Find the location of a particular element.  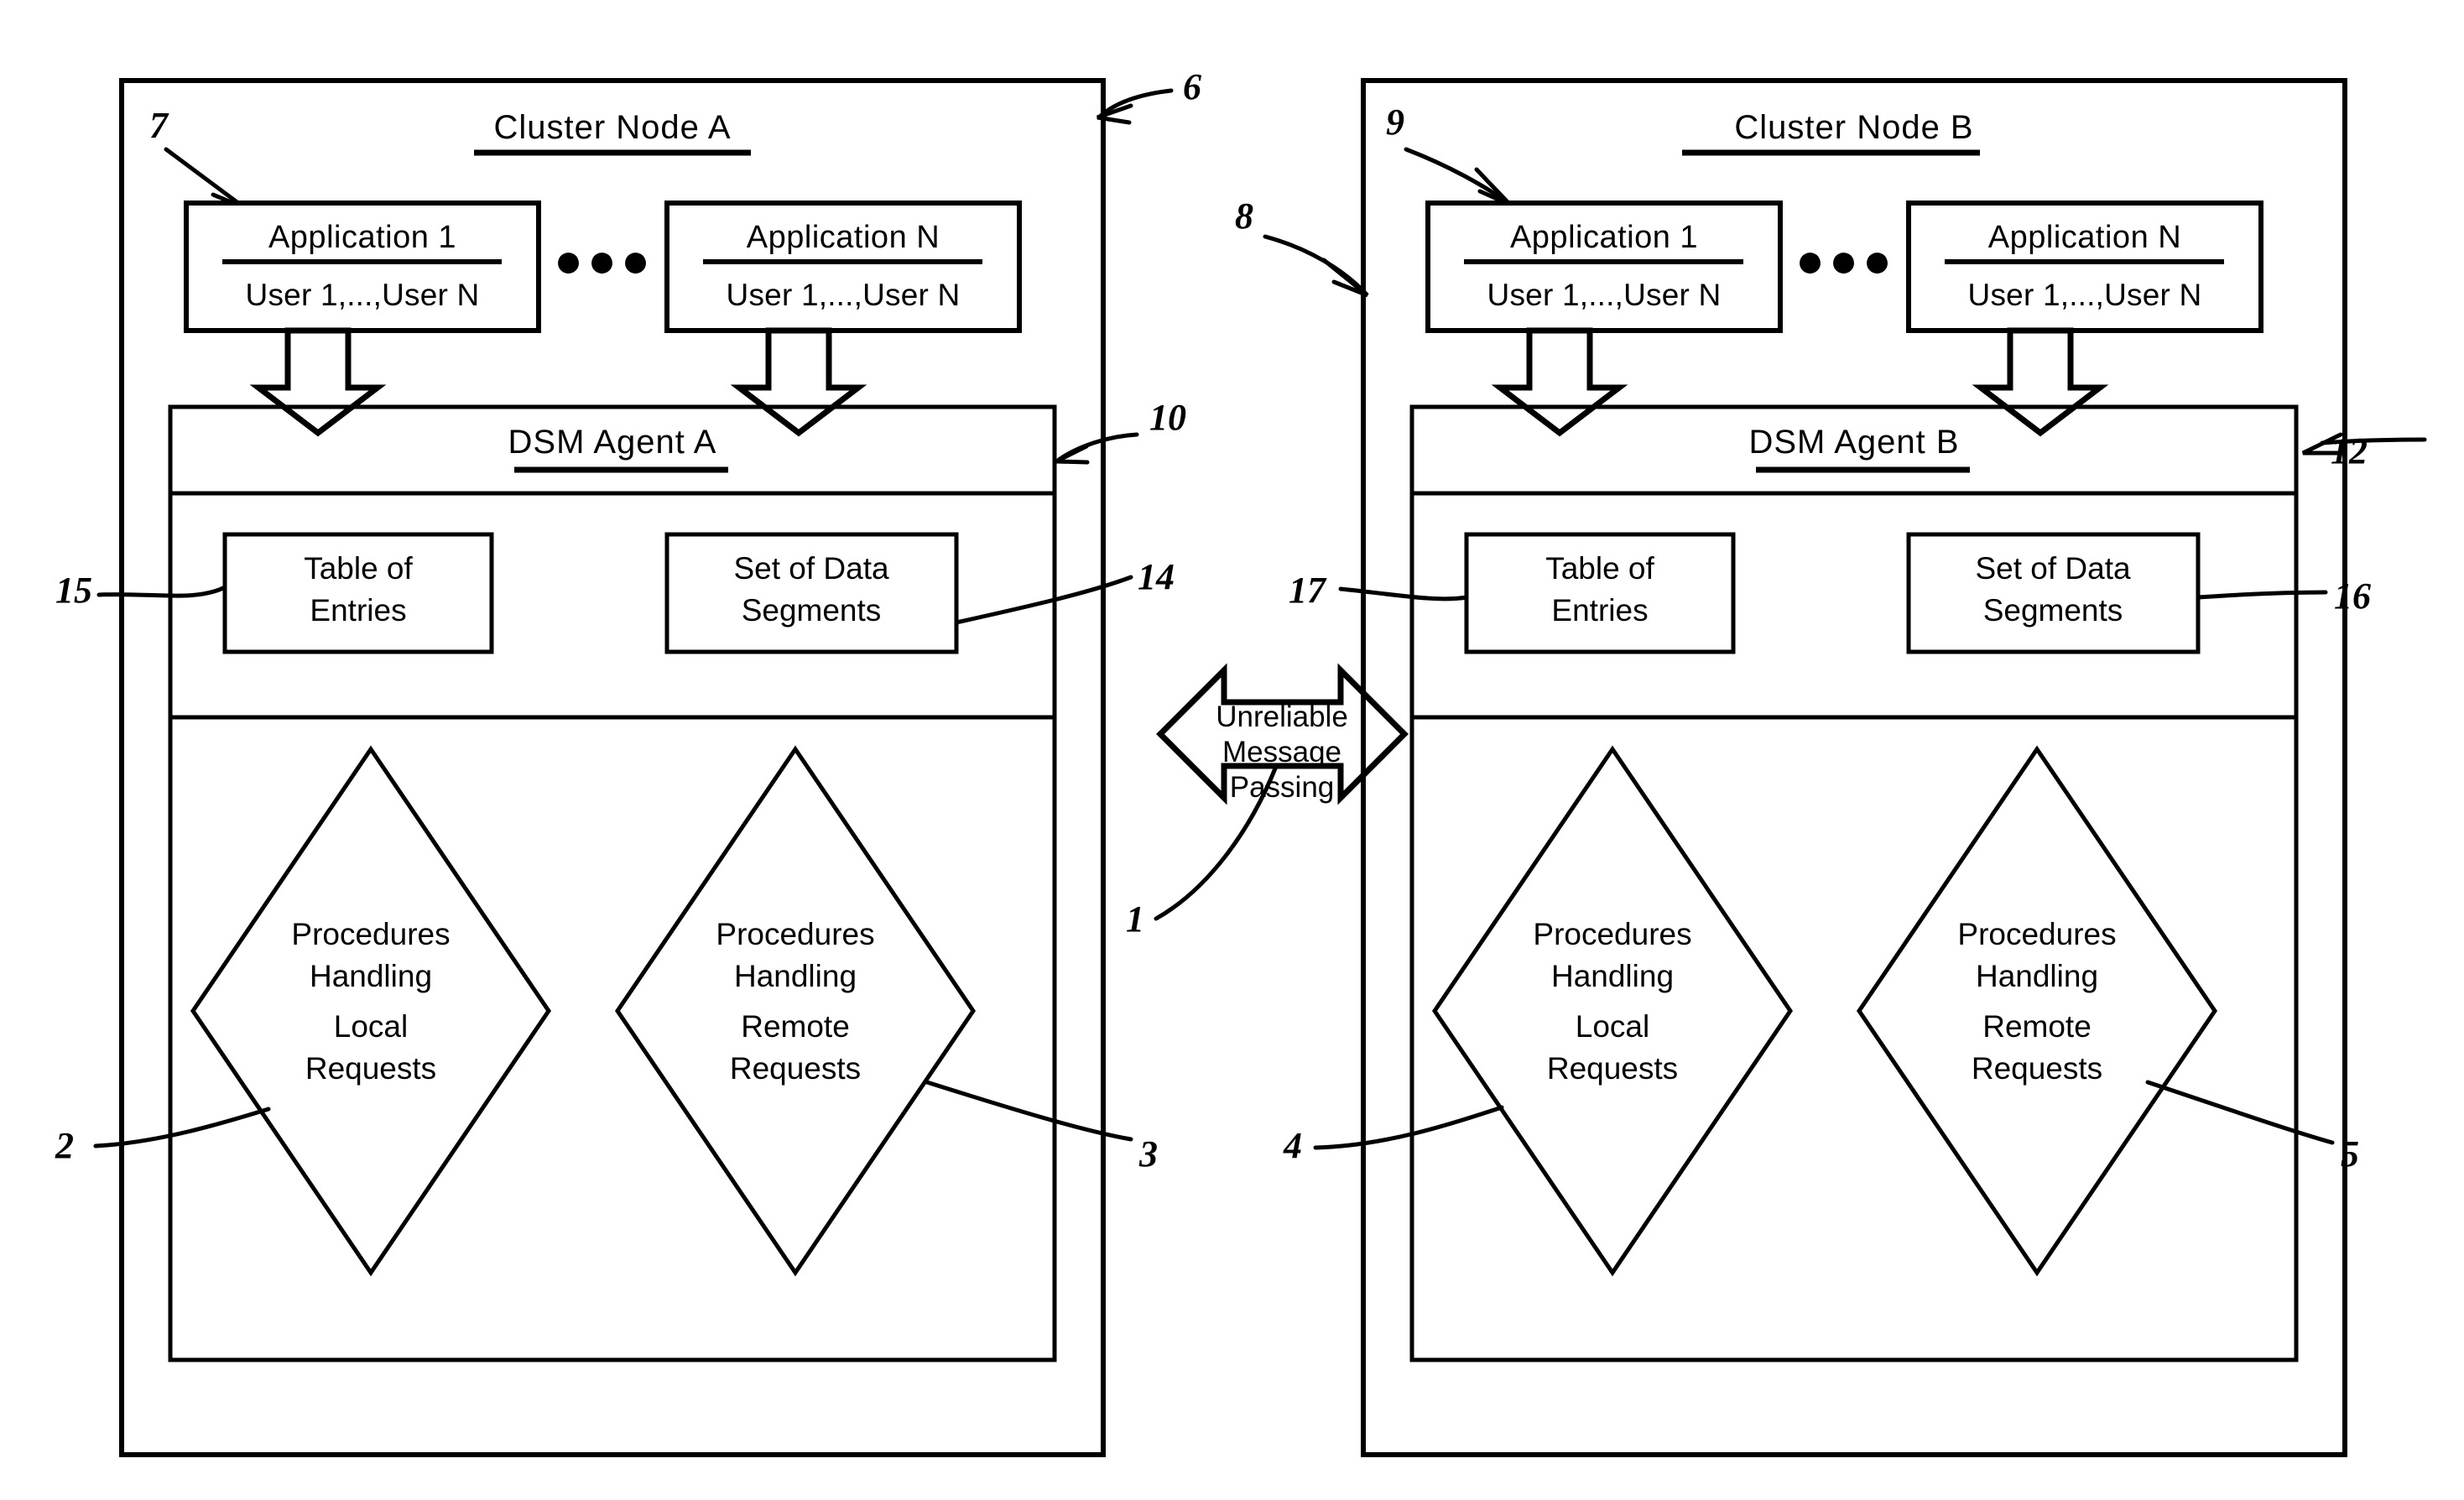

link-label-line3: Passing is located at coordinates (1283, 787).